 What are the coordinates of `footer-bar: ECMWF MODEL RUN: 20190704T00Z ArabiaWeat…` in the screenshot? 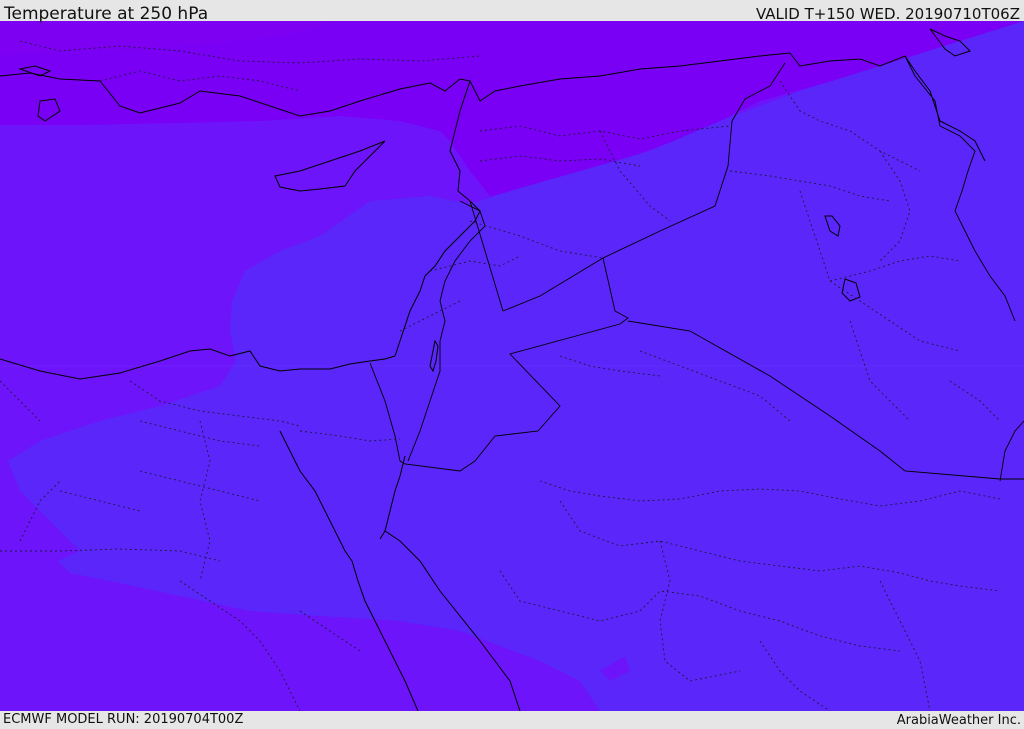 It's located at (512, 720).